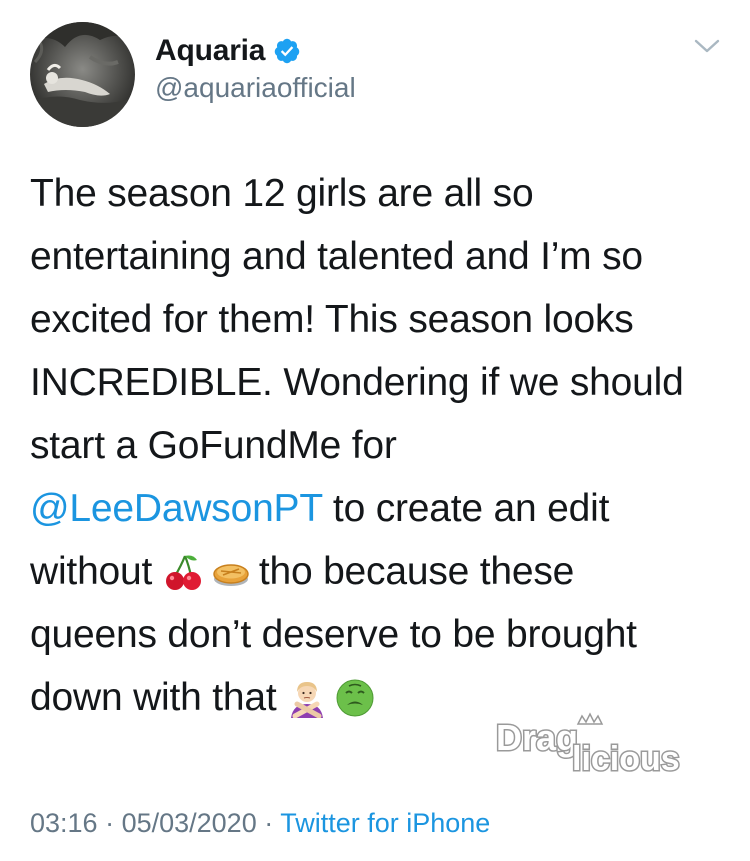 The height and width of the screenshot is (861, 750). What do you see at coordinates (357, 382) in the screenshot?
I see `tweet-text-segment: INCREDIBLE. Wondering if we should` at bounding box center [357, 382].